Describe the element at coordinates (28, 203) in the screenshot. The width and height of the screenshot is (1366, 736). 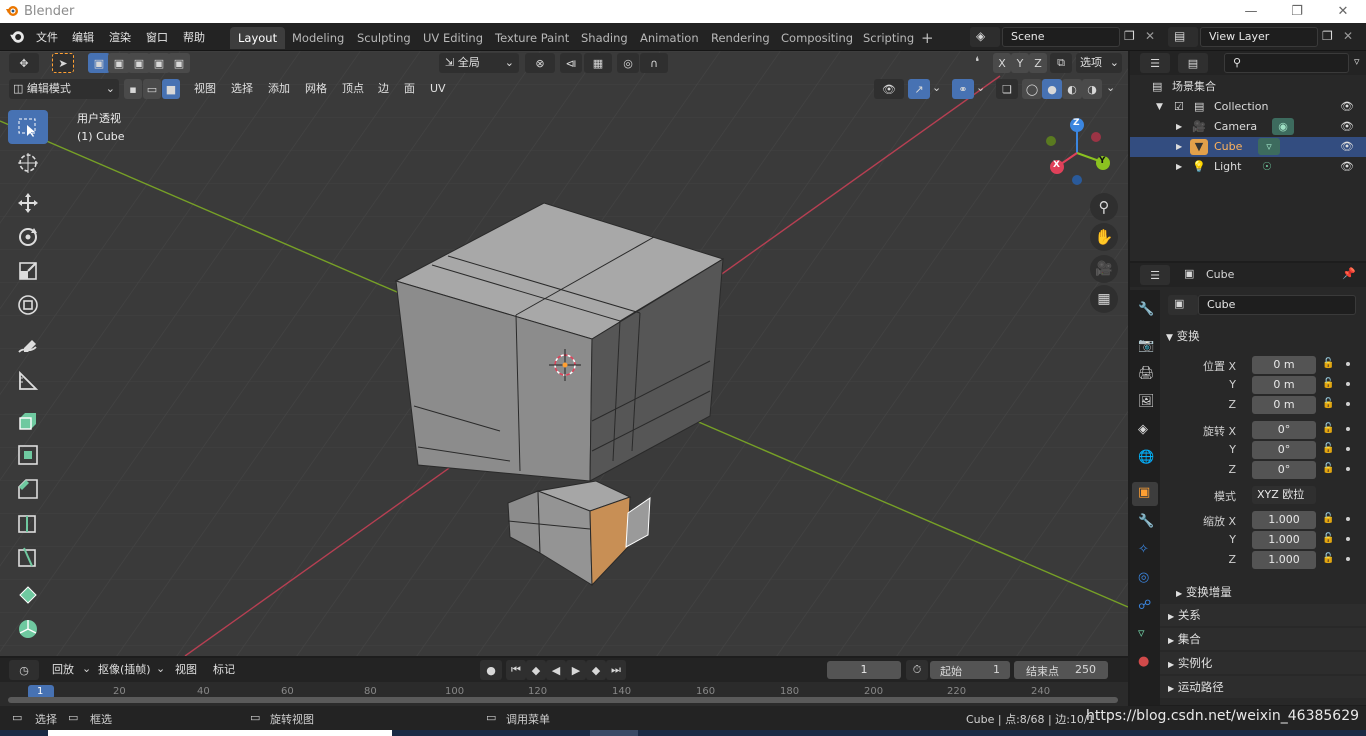
I see `tool-move` at that location.